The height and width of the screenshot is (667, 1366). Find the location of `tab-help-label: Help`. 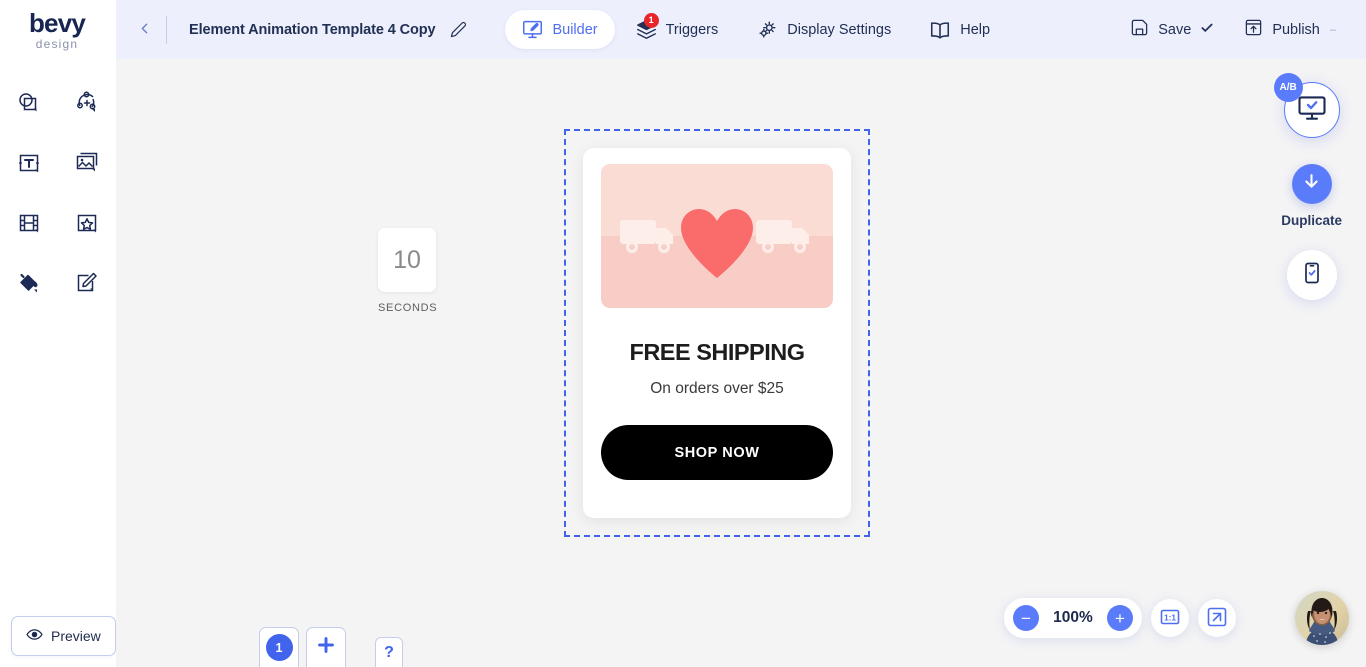

tab-help-label: Help is located at coordinates (975, 29).